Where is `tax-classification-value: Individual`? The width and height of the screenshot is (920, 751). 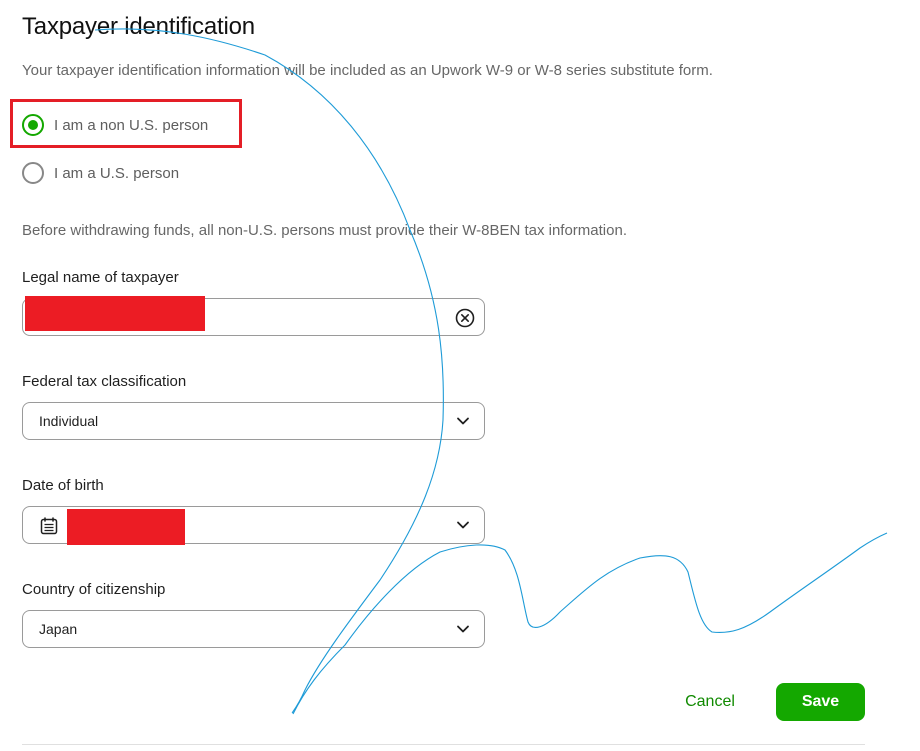 tax-classification-value: Individual is located at coordinates (69, 421).